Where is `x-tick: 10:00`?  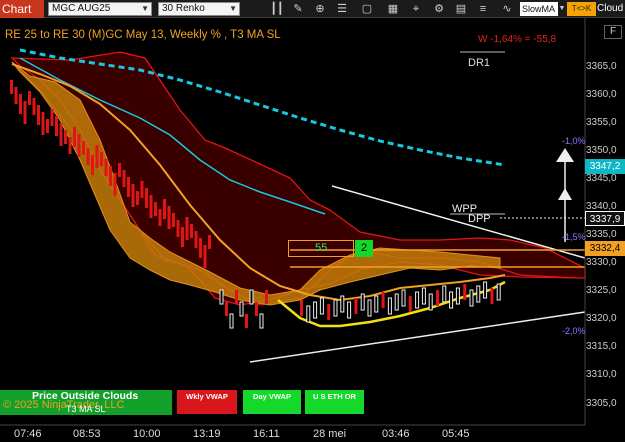
x-tick: 10:00 is located at coordinates (147, 434).